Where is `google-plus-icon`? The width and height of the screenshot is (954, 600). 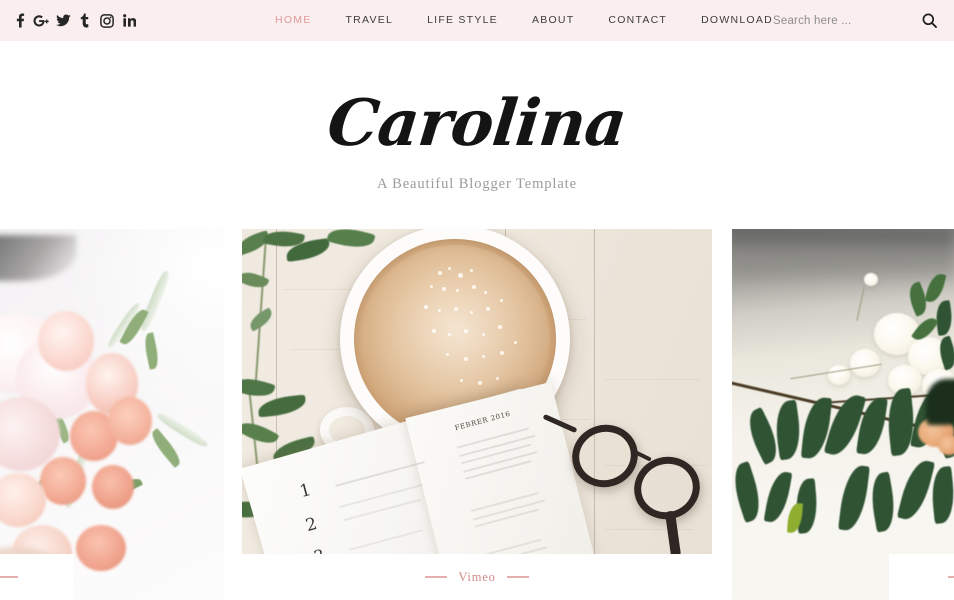 google-plus-icon is located at coordinates (41, 21).